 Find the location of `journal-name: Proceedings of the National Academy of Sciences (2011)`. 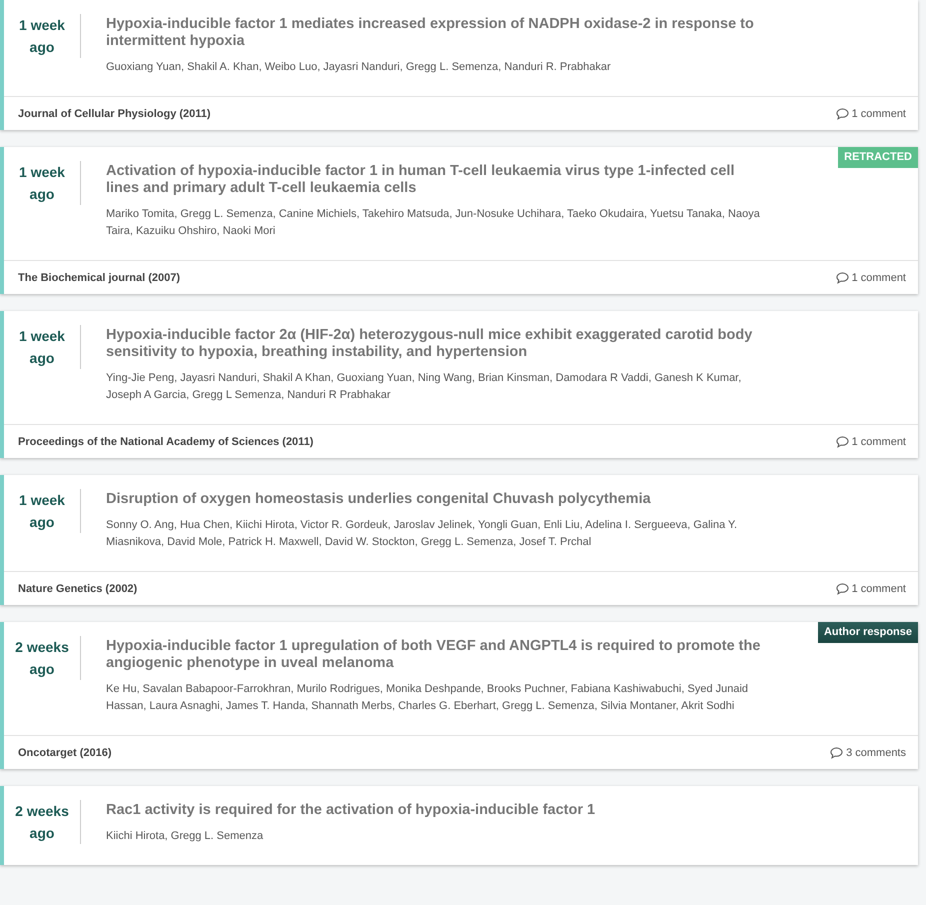

journal-name: Proceedings of the National Academy of Sciences (2011) is located at coordinates (166, 442).